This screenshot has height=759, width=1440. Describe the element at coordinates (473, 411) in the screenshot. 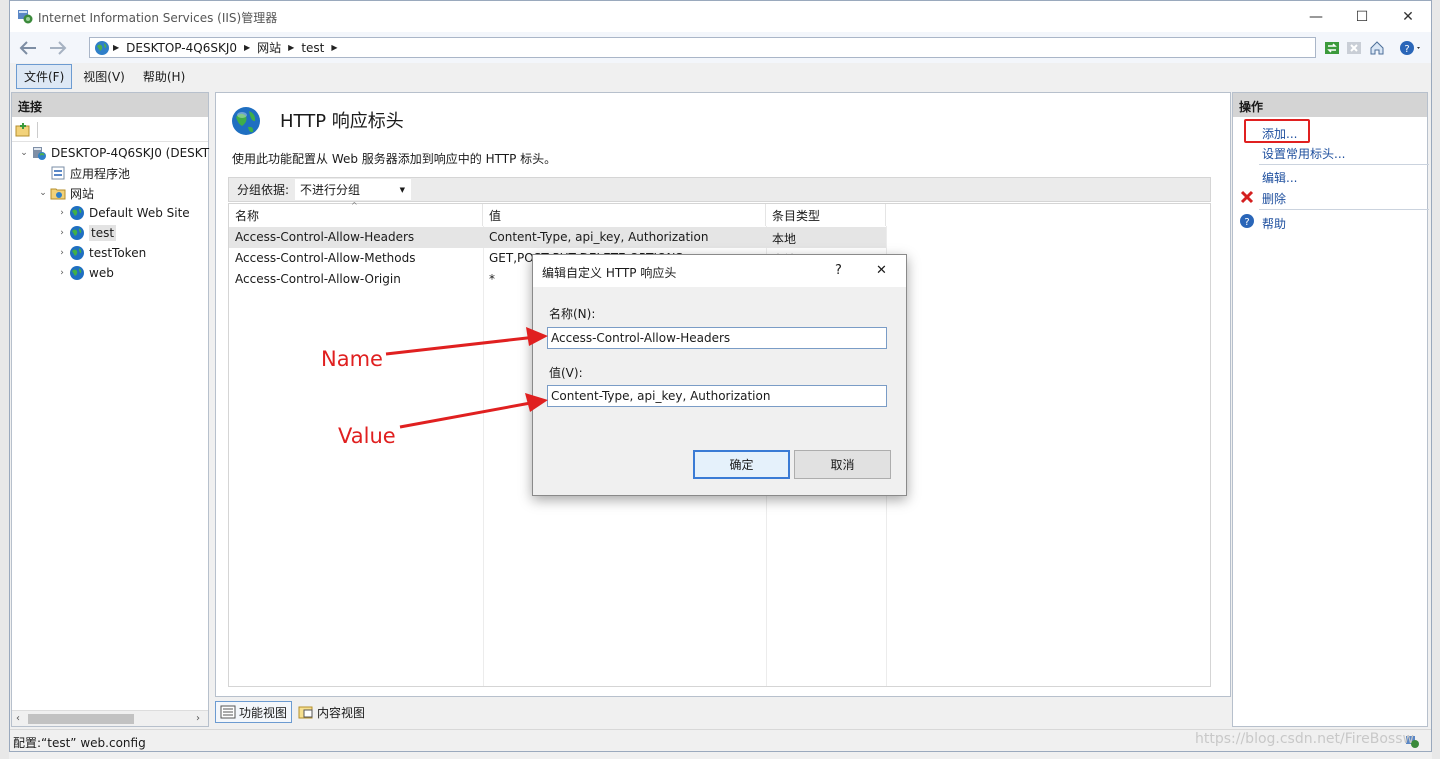

I see `arrow-to-value-field` at that location.